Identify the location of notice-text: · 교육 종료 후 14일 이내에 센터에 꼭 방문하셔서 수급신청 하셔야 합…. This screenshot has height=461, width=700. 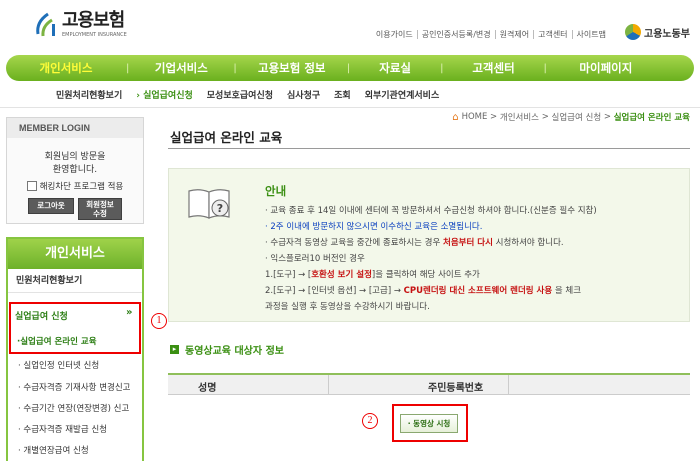
(475, 259).